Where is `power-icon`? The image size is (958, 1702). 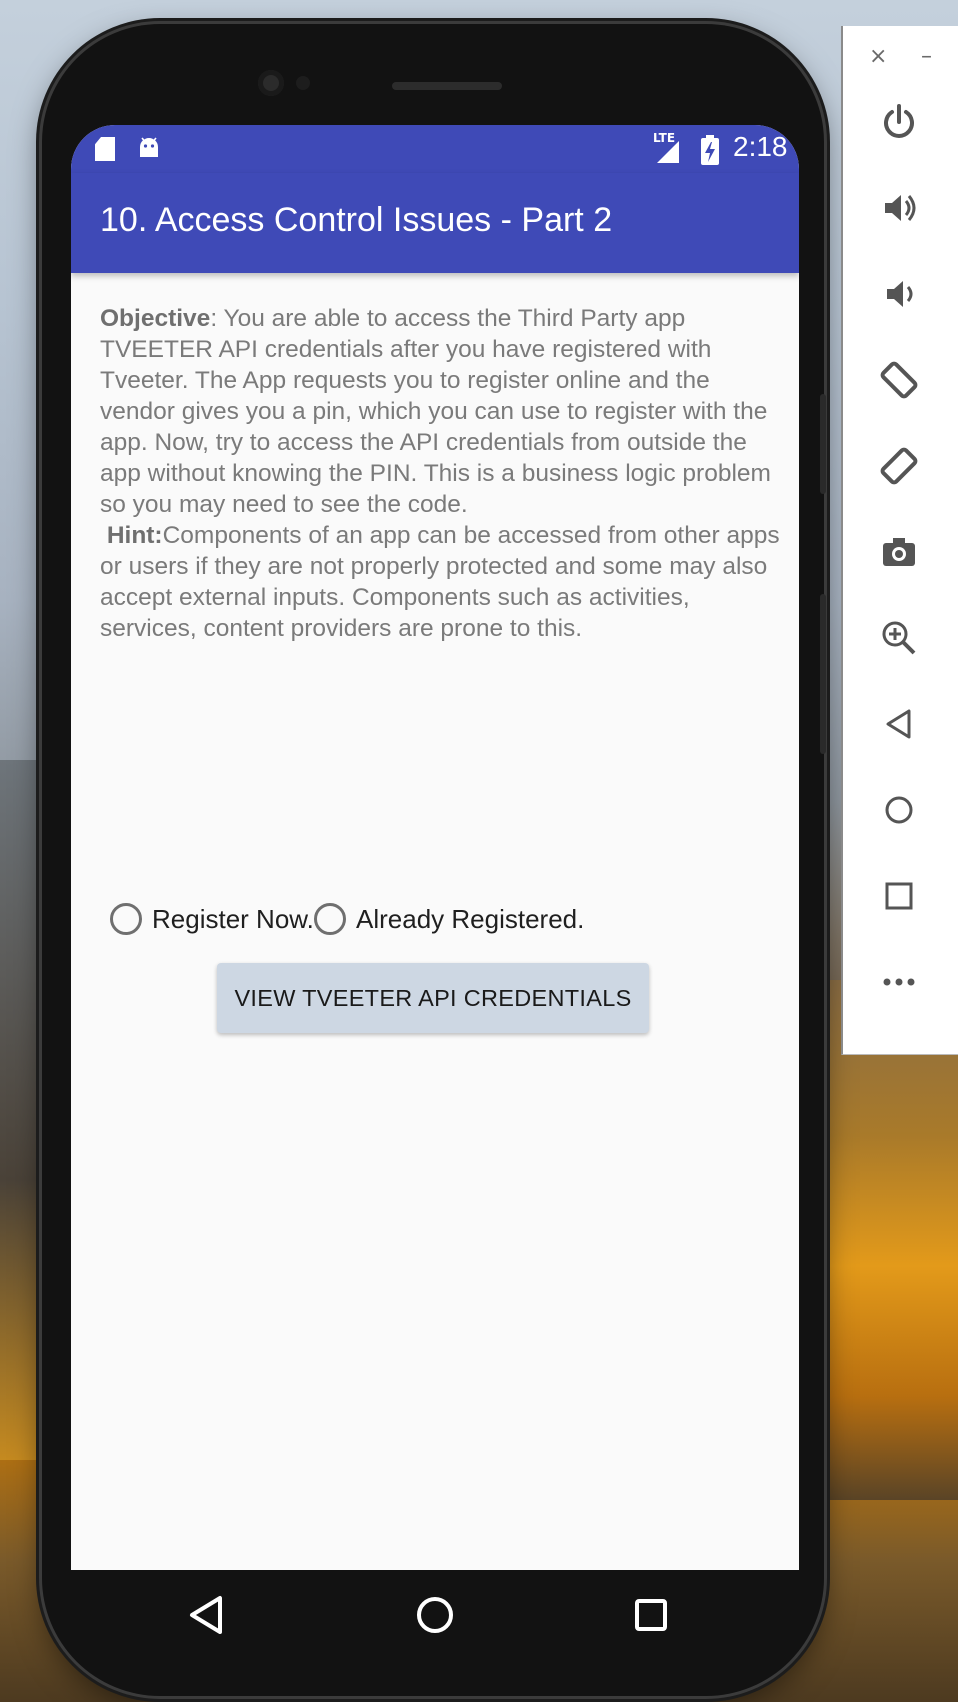 power-icon is located at coordinates (899, 122).